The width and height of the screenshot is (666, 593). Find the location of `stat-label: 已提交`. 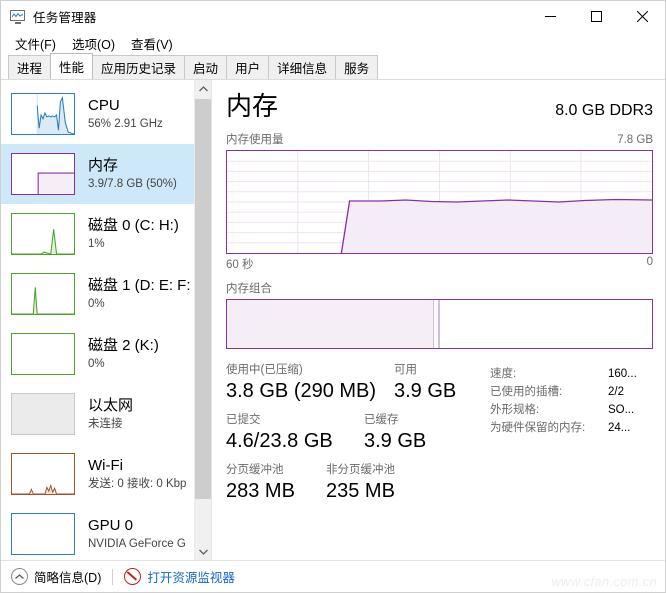

stat-label: 已提交 is located at coordinates (243, 420).